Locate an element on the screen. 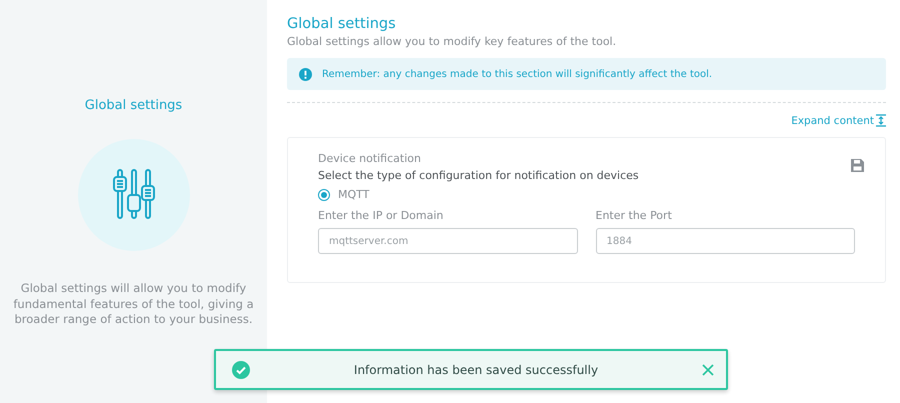  input-field: 1884 is located at coordinates (725, 241).